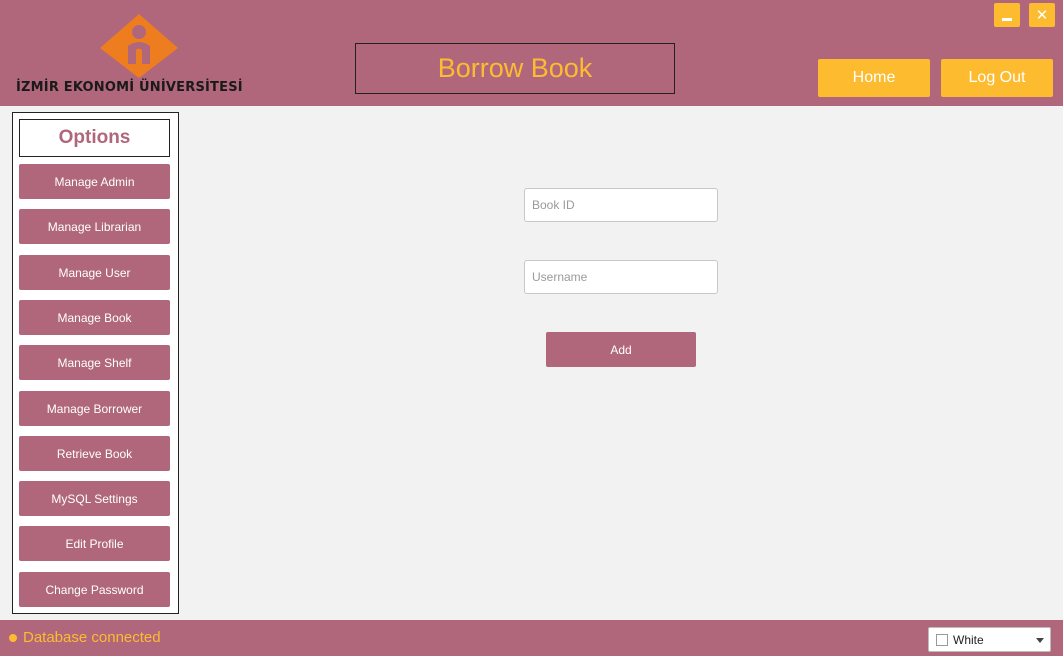 This screenshot has height=656, width=1063. What do you see at coordinates (94, 226) in the screenshot?
I see `manage-librarian-button: Manage Librarian` at bounding box center [94, 226].